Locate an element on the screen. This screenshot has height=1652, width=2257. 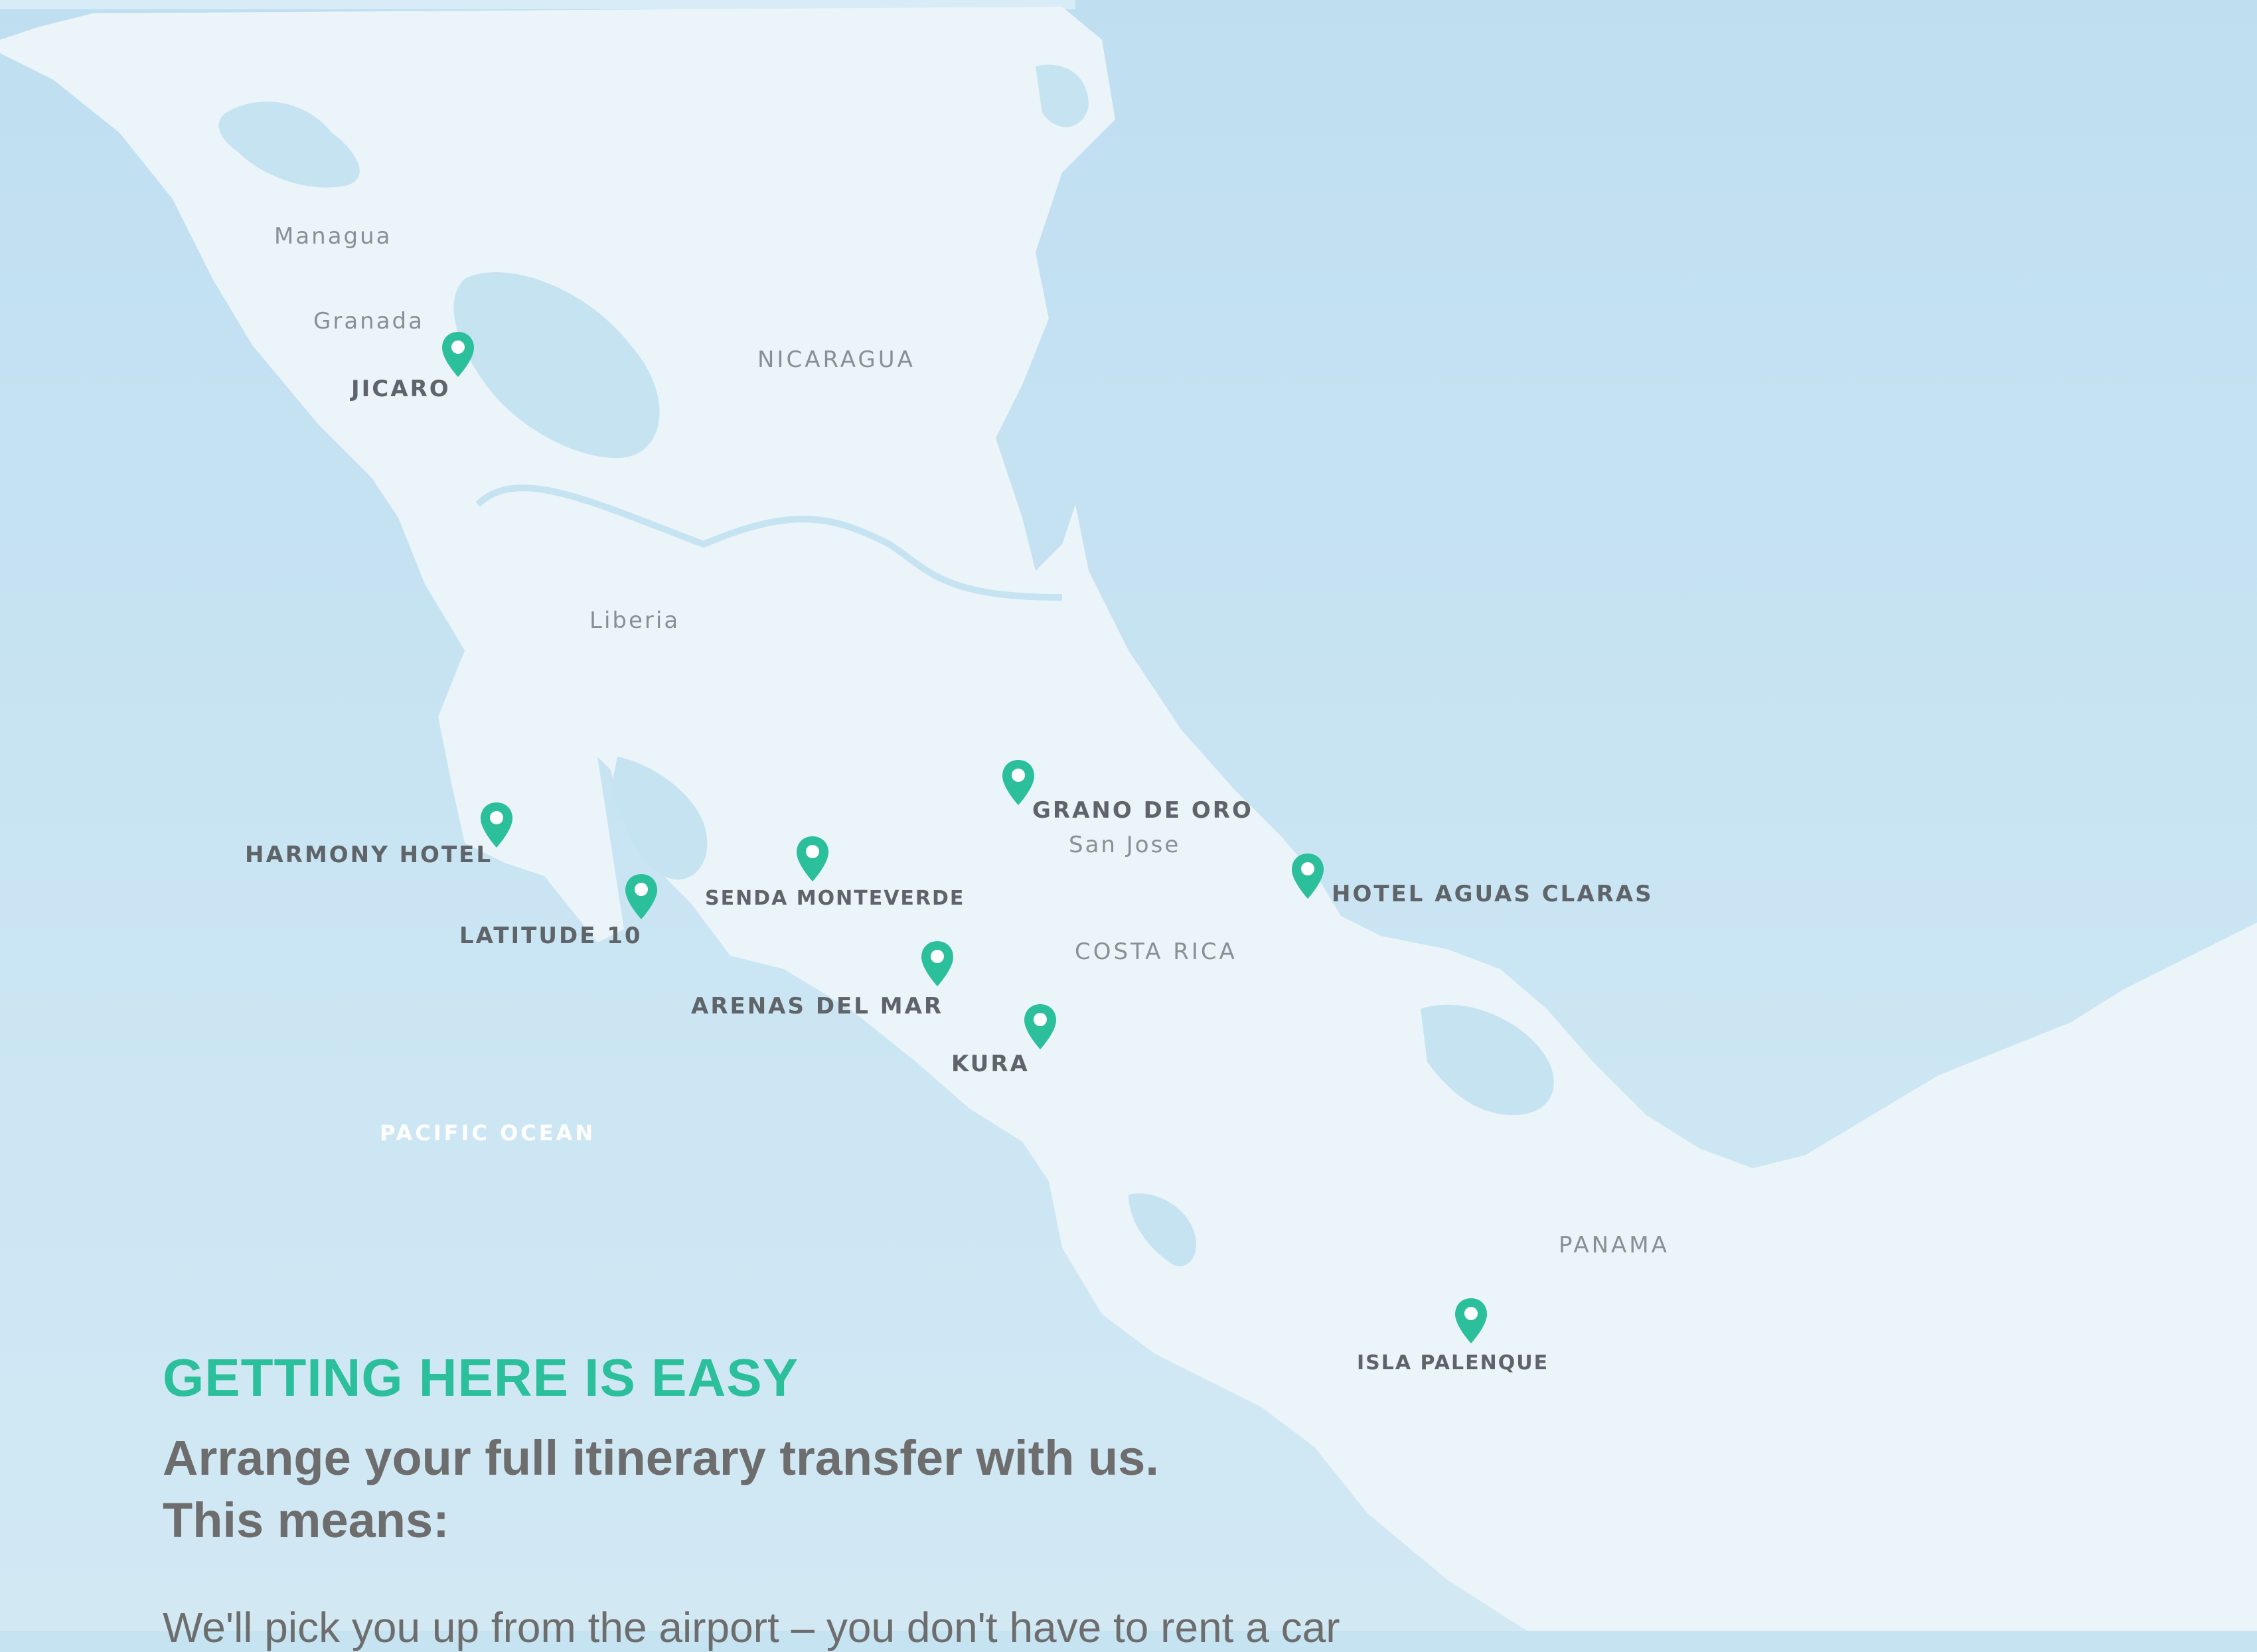
hotel-label-jicaro: JICARO is located at coordinates (401, 389).